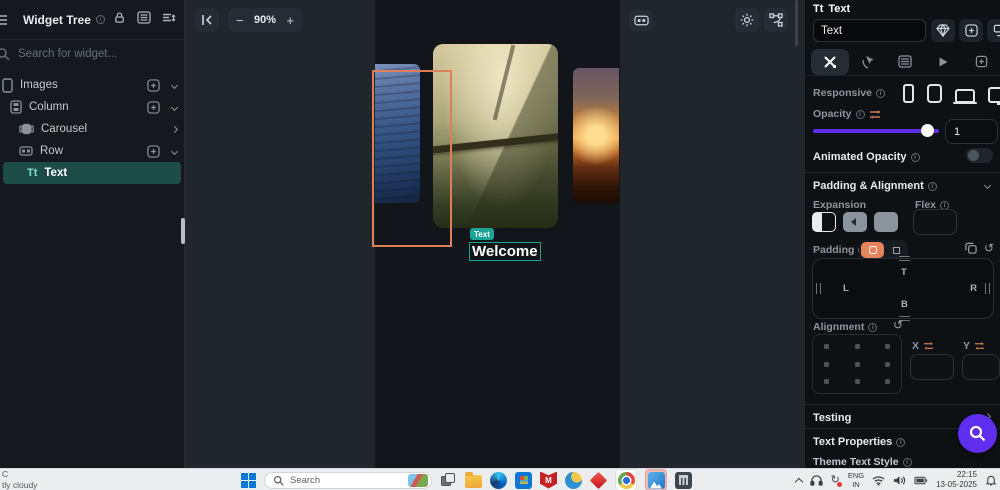  What do you see at coordinates (598, 480) in the screenshot?
I see `diamond-app-icon` at bounding box center [598, 480].